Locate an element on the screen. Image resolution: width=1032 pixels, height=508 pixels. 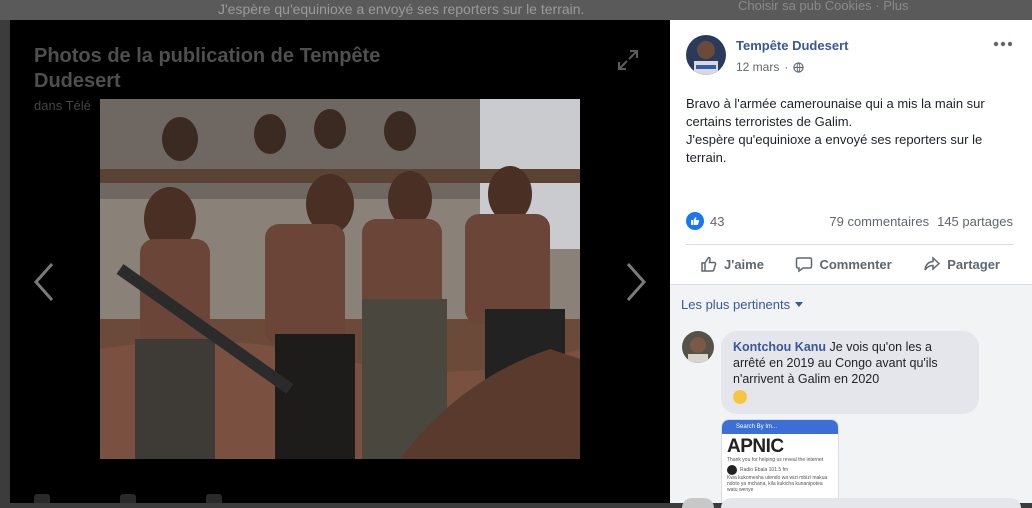
like-button: J'aime is located at coordinates (732, 264).